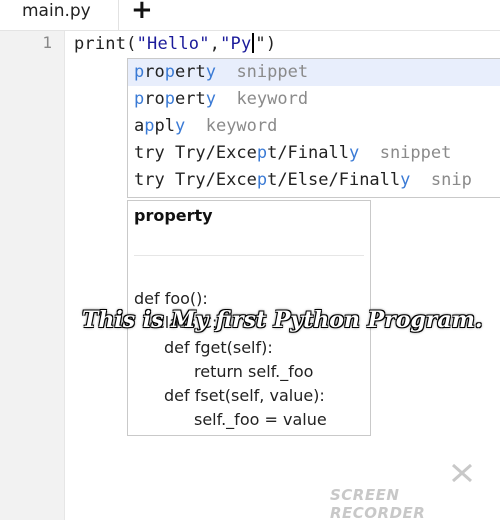 Image resolution: width=500 pixels, height=522 pixels. I want to click on tab-bar: main.py +, so click(250, 15).